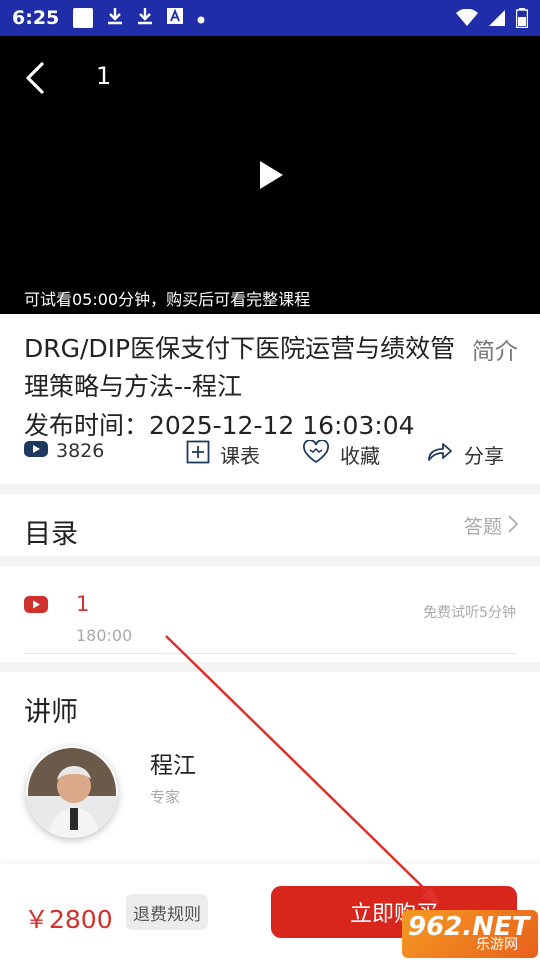  Describe the element at coordinates (469, 613) in the screenshot. I see `free-trial-label: 免费试听5分钟` at that location.